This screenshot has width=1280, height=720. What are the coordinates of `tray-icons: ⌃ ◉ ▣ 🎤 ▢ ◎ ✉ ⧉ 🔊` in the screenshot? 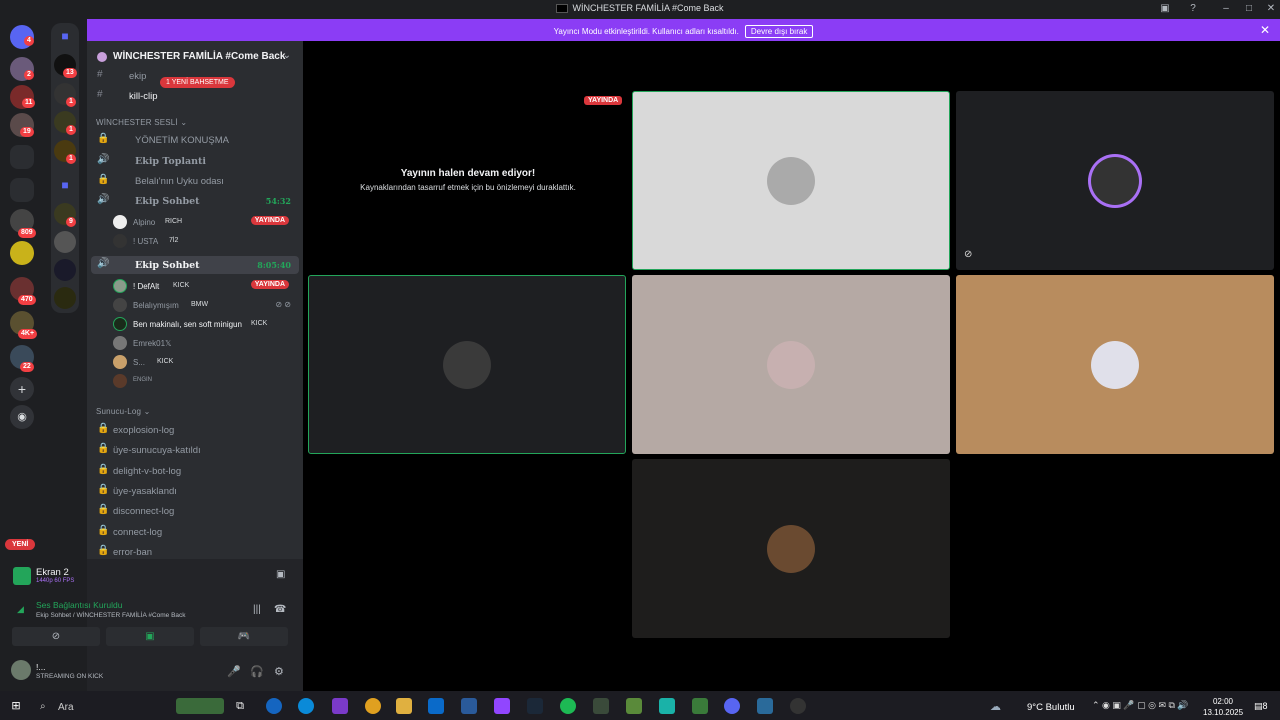 It's located at (1140, 705).